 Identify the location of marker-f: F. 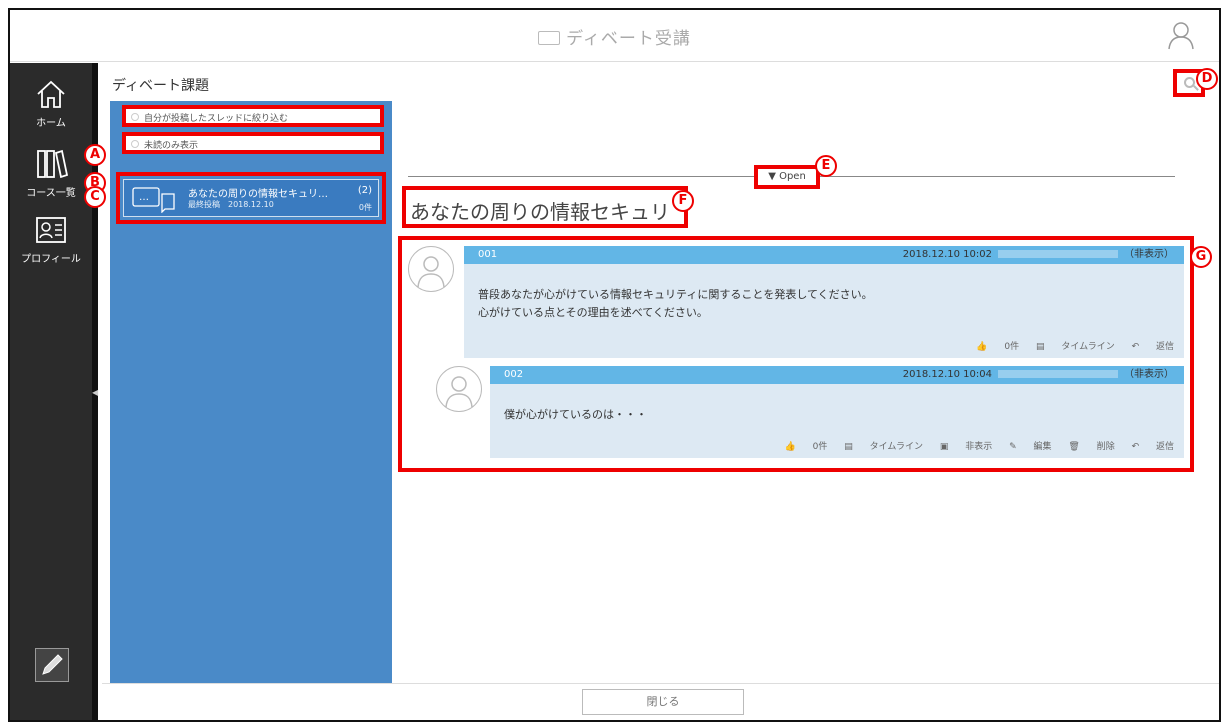
(683, 201).